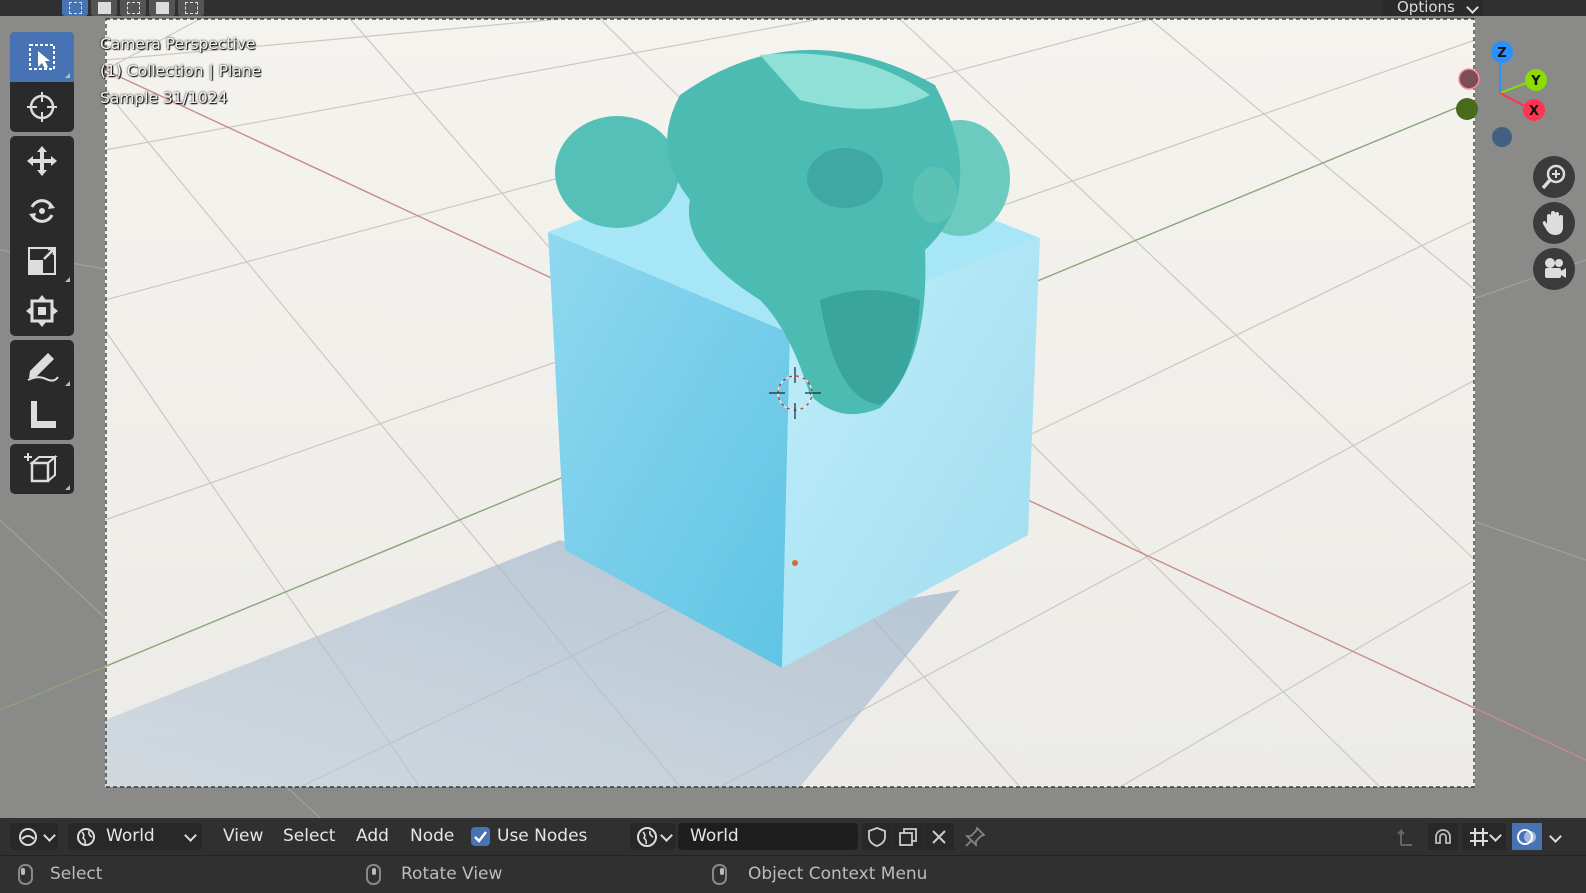  I want to click on mode-intersect-button, so click(191, 8).